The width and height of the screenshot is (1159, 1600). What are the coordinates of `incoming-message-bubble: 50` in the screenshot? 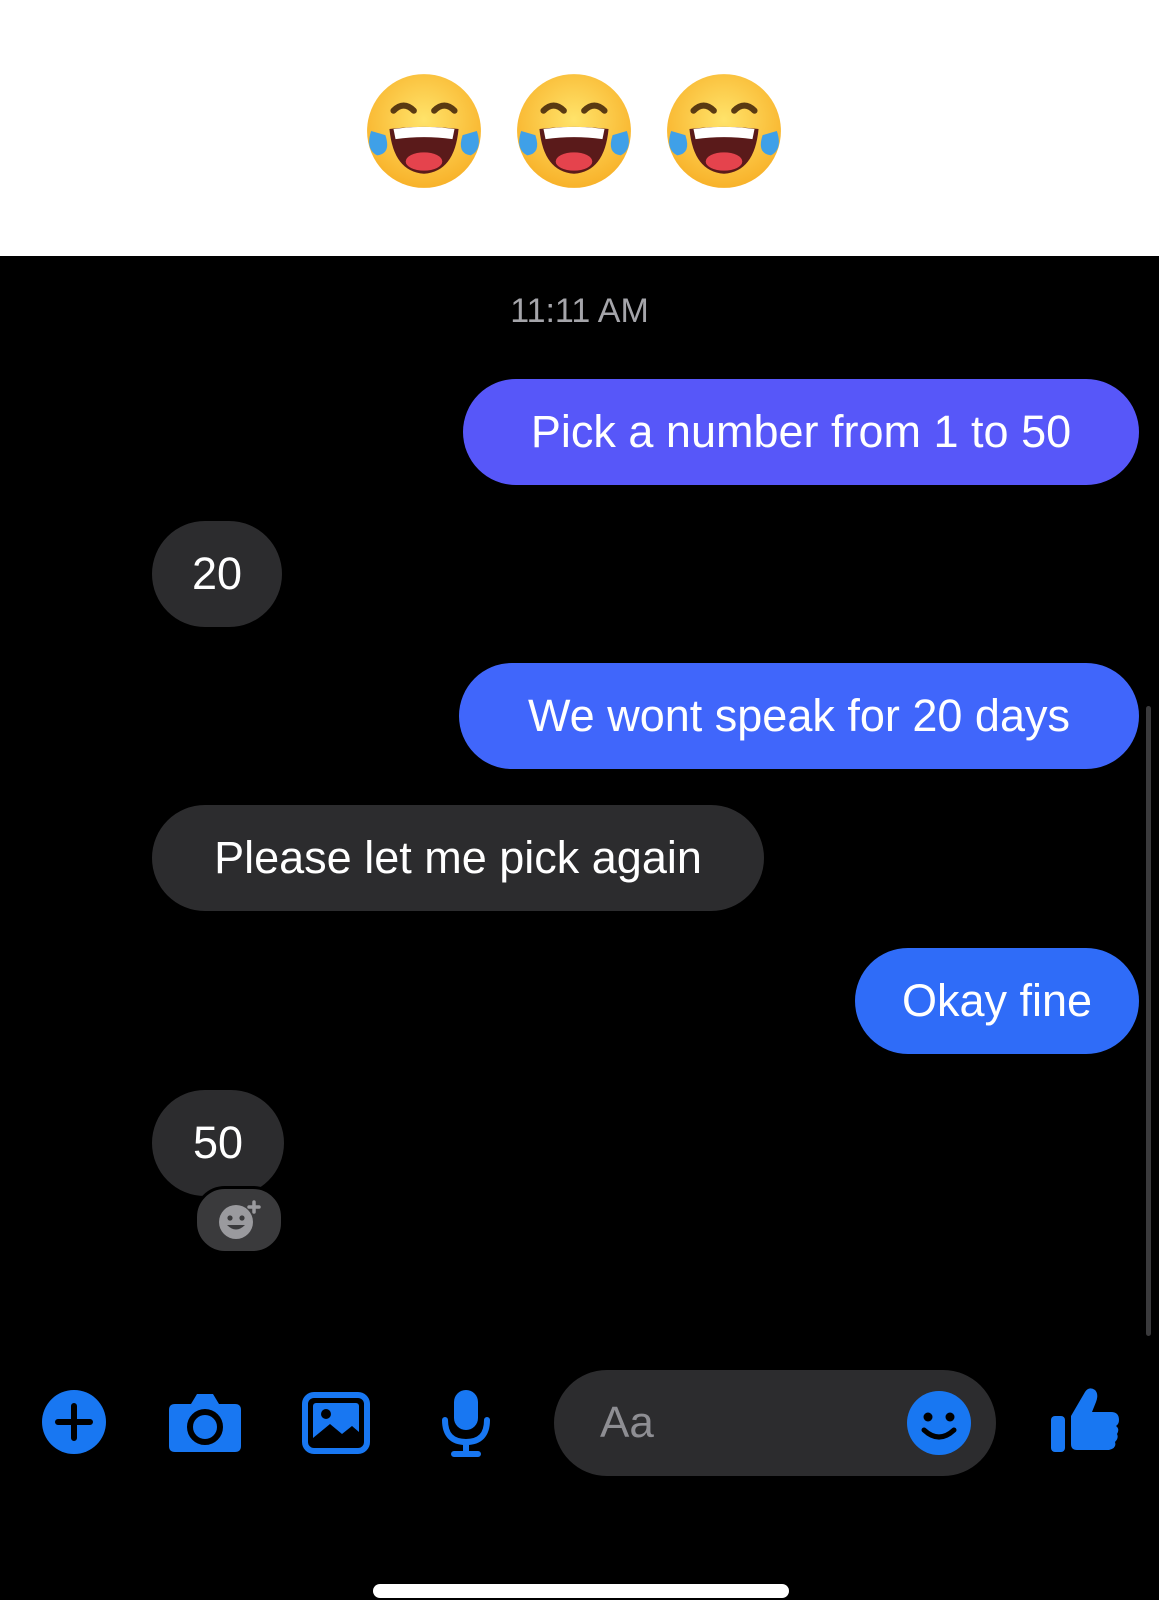 It's located at (218, 1143).